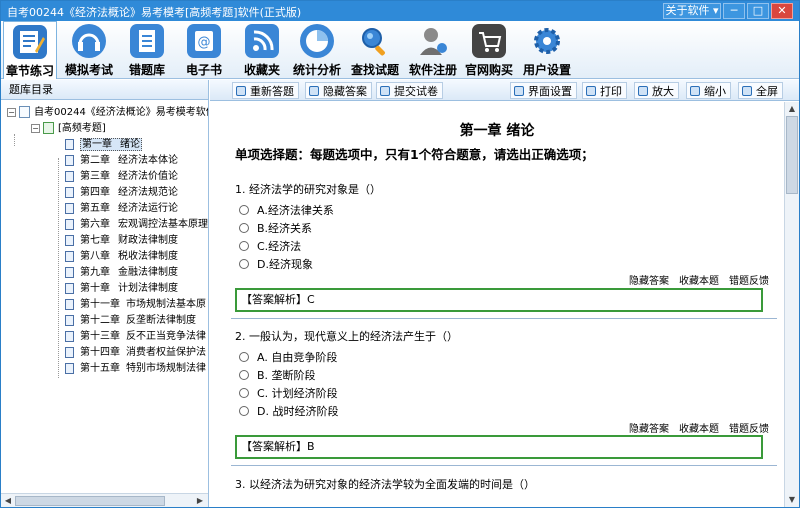 The width and height of the screenshot is (800, 508). What do you see at coordinates (385, 484) in the screenshot?
I see `question-text: 3. 以经济法为研究对象的经济法学较为全面发端的时间是（）` at bounding box center [385, 484].